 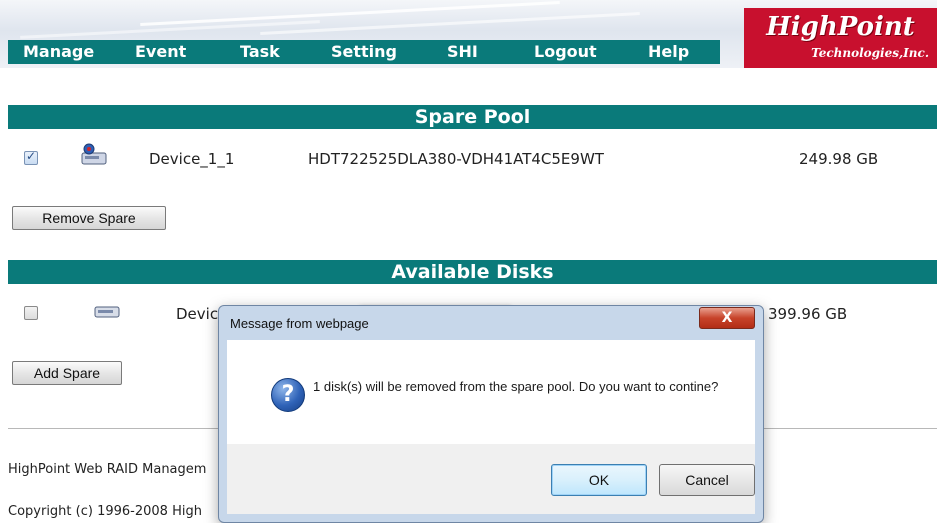 What do you see at coordinates (565, 51) in the screenshot?
I see `nav-logout: Logout` at bounding box center [565, 51].